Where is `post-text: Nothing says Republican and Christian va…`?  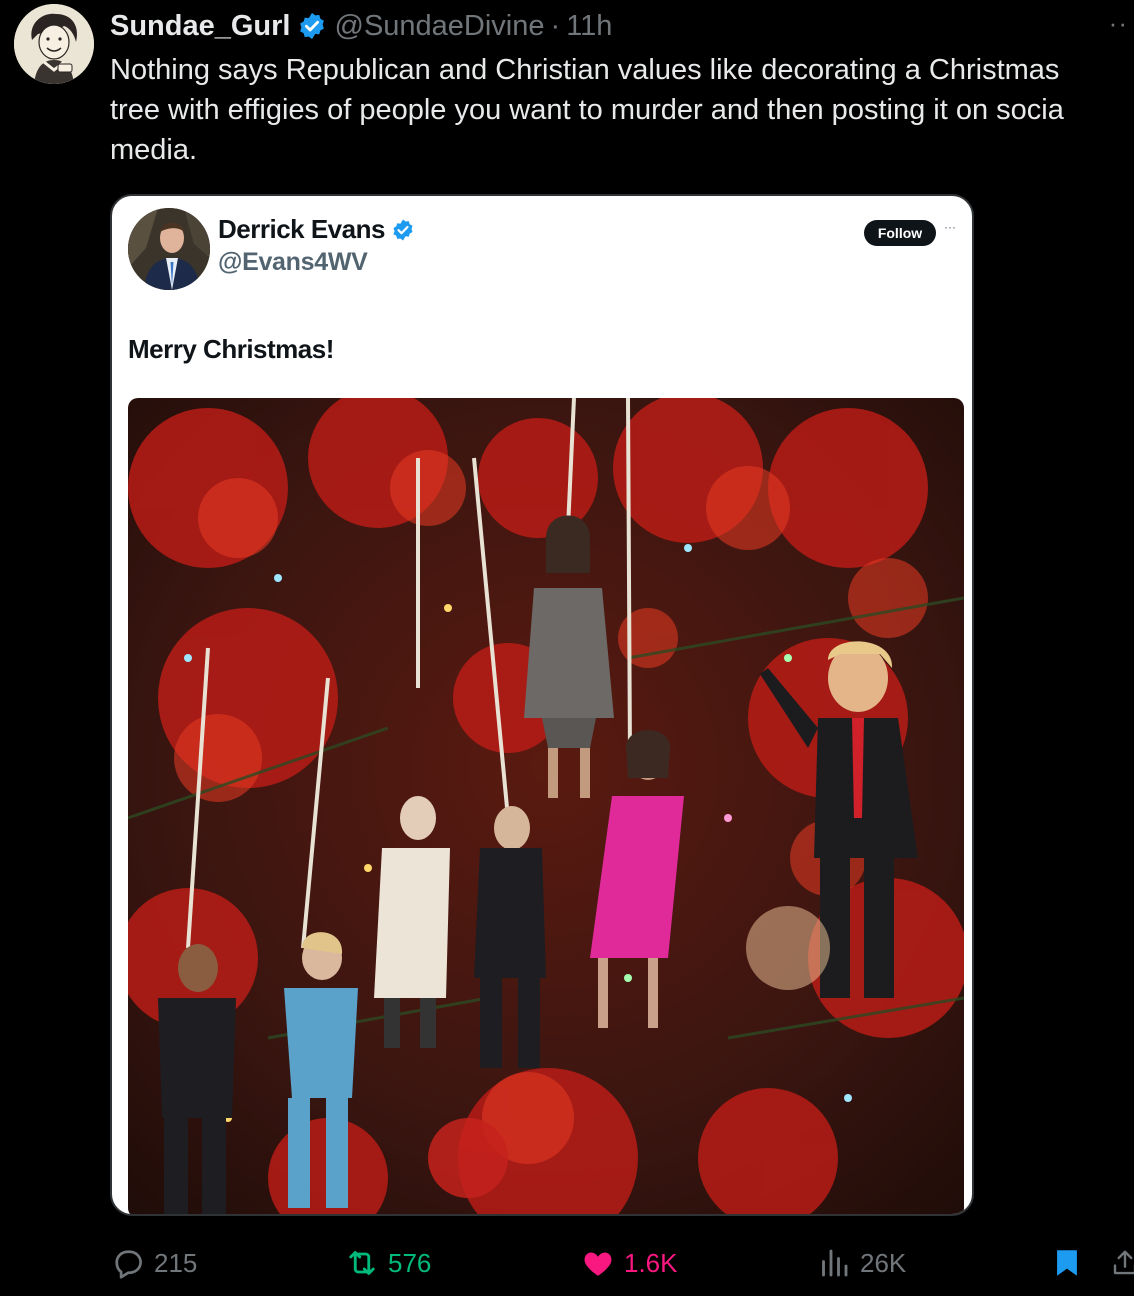 post-text: Nothing says Republican and Christian va… is located at coordinates (587, 110).